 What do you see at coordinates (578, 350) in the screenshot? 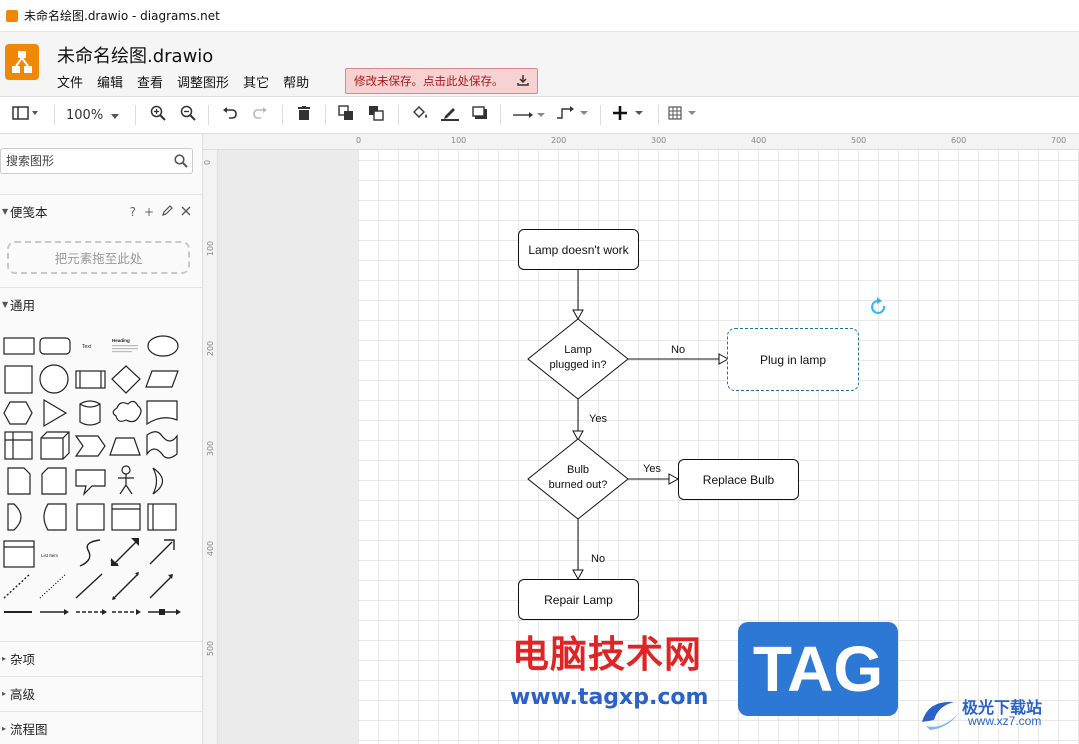
I see `decision1-label-line1: Lamp` at bounding box center [578, 350].